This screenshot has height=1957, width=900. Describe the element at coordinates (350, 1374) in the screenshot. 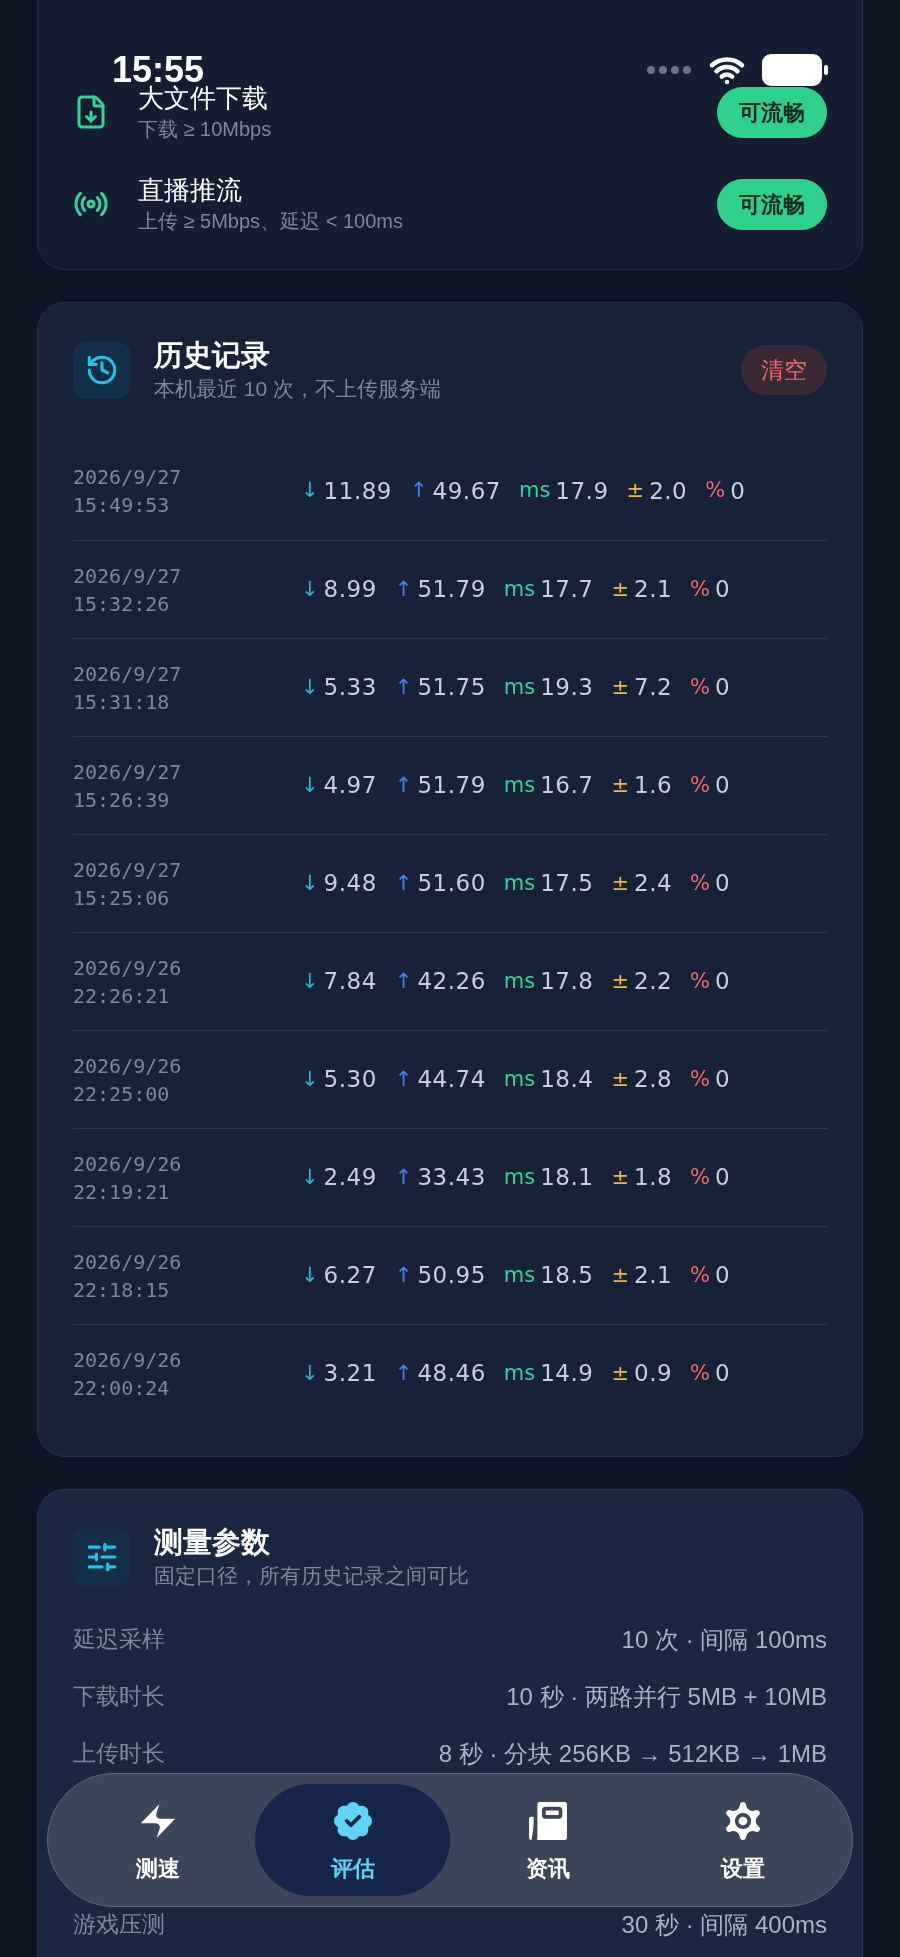

I see `metric-value: 3.21` at that location.